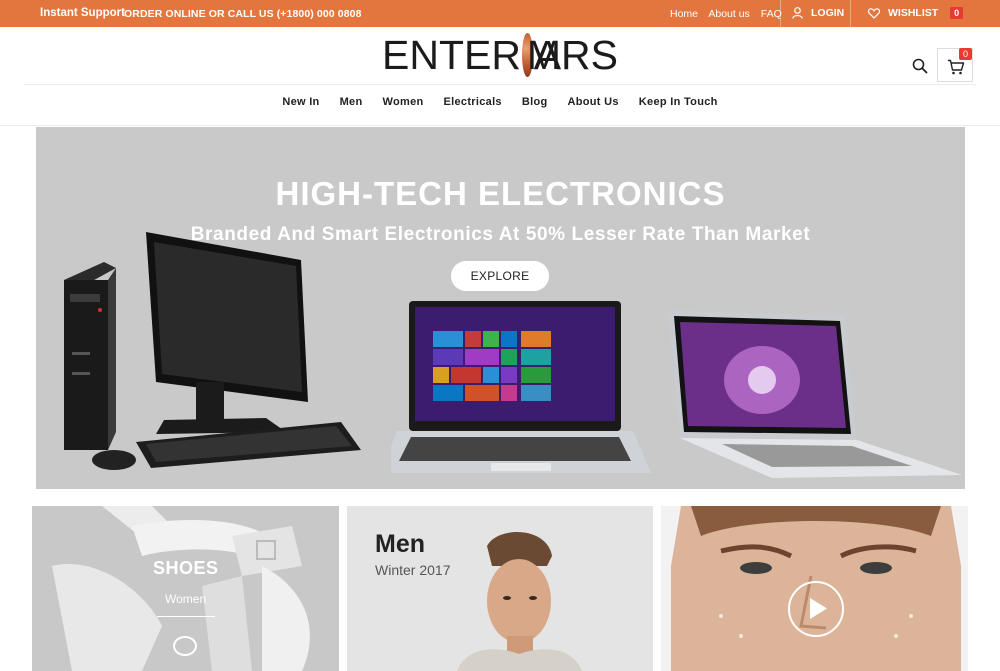 The width and height of the screenshot is (1000, 671). What do you see at coordinates (300, 102) in the screenshot?
I see `nav-item-new-in: New In` at bounding box center [300, 102].